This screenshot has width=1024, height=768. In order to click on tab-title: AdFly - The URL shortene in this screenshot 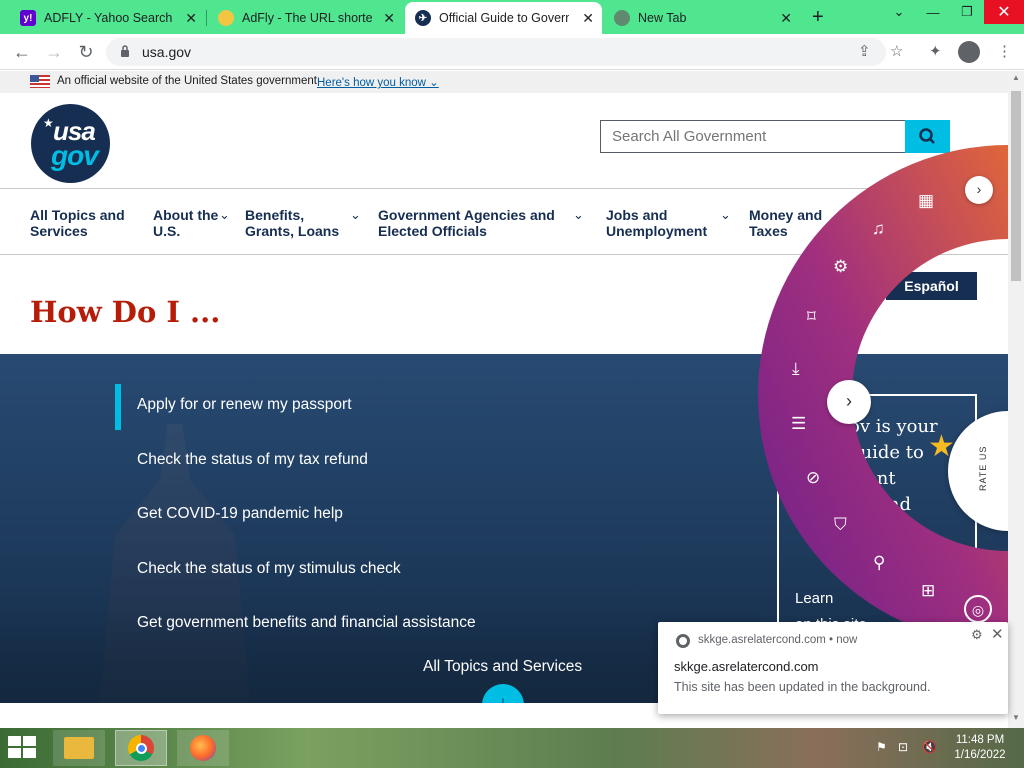, I will do `click(307, 18)`.